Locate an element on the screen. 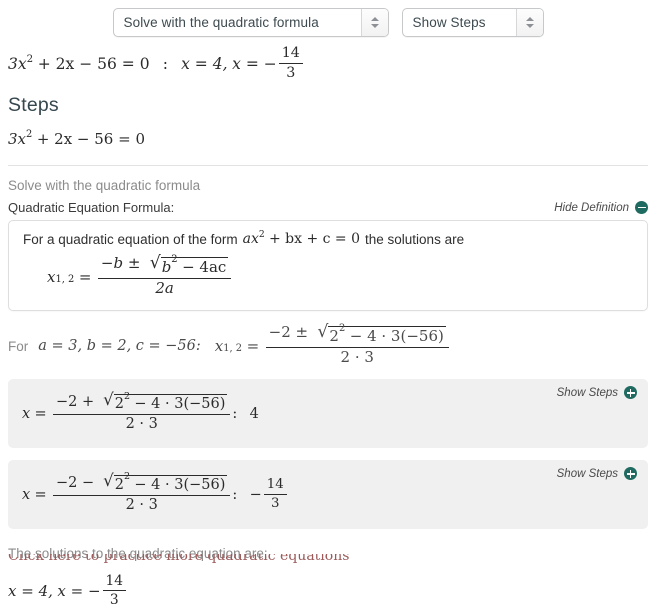  top-equation-math: 3x 2 + 2x − 56 = 0 : x = 4, x = − 14 3 is located at coordinates (156, 64).